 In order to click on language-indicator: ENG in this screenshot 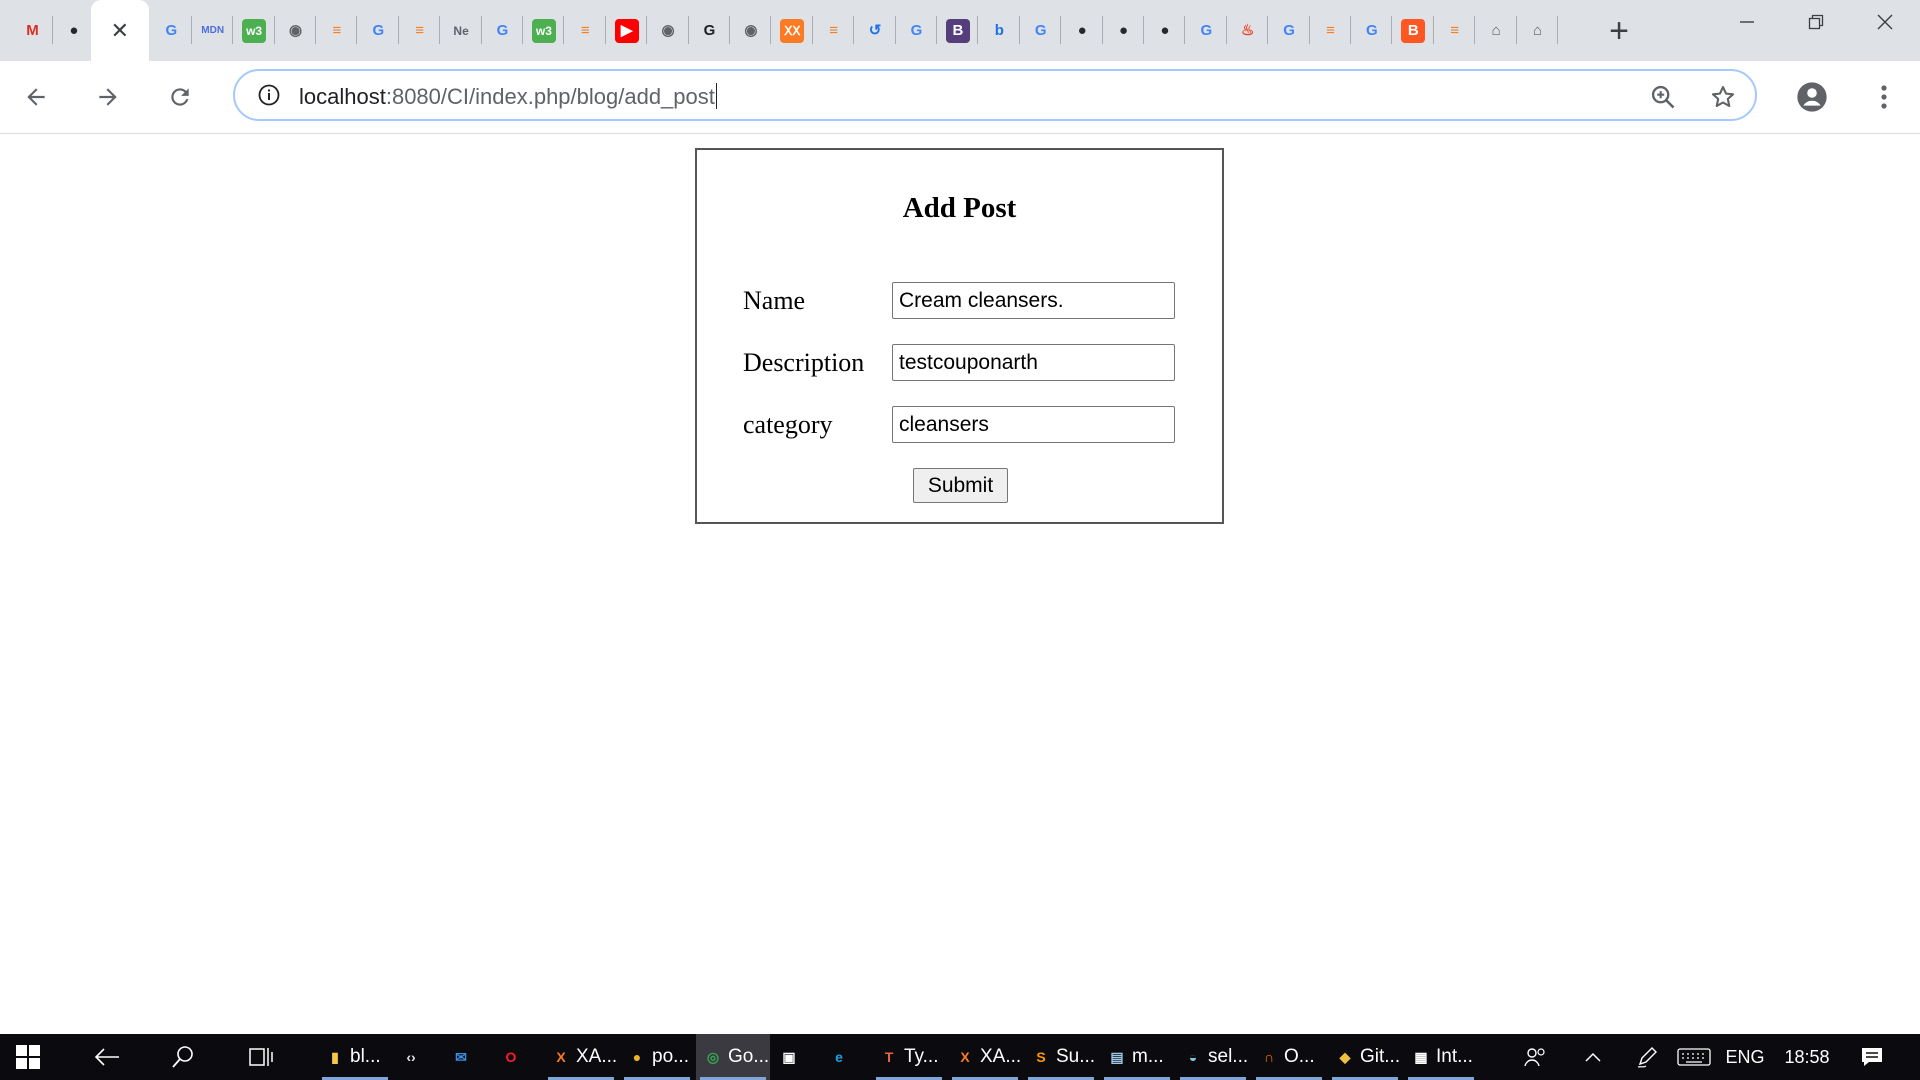, I will do `click(1745, 1057)`.